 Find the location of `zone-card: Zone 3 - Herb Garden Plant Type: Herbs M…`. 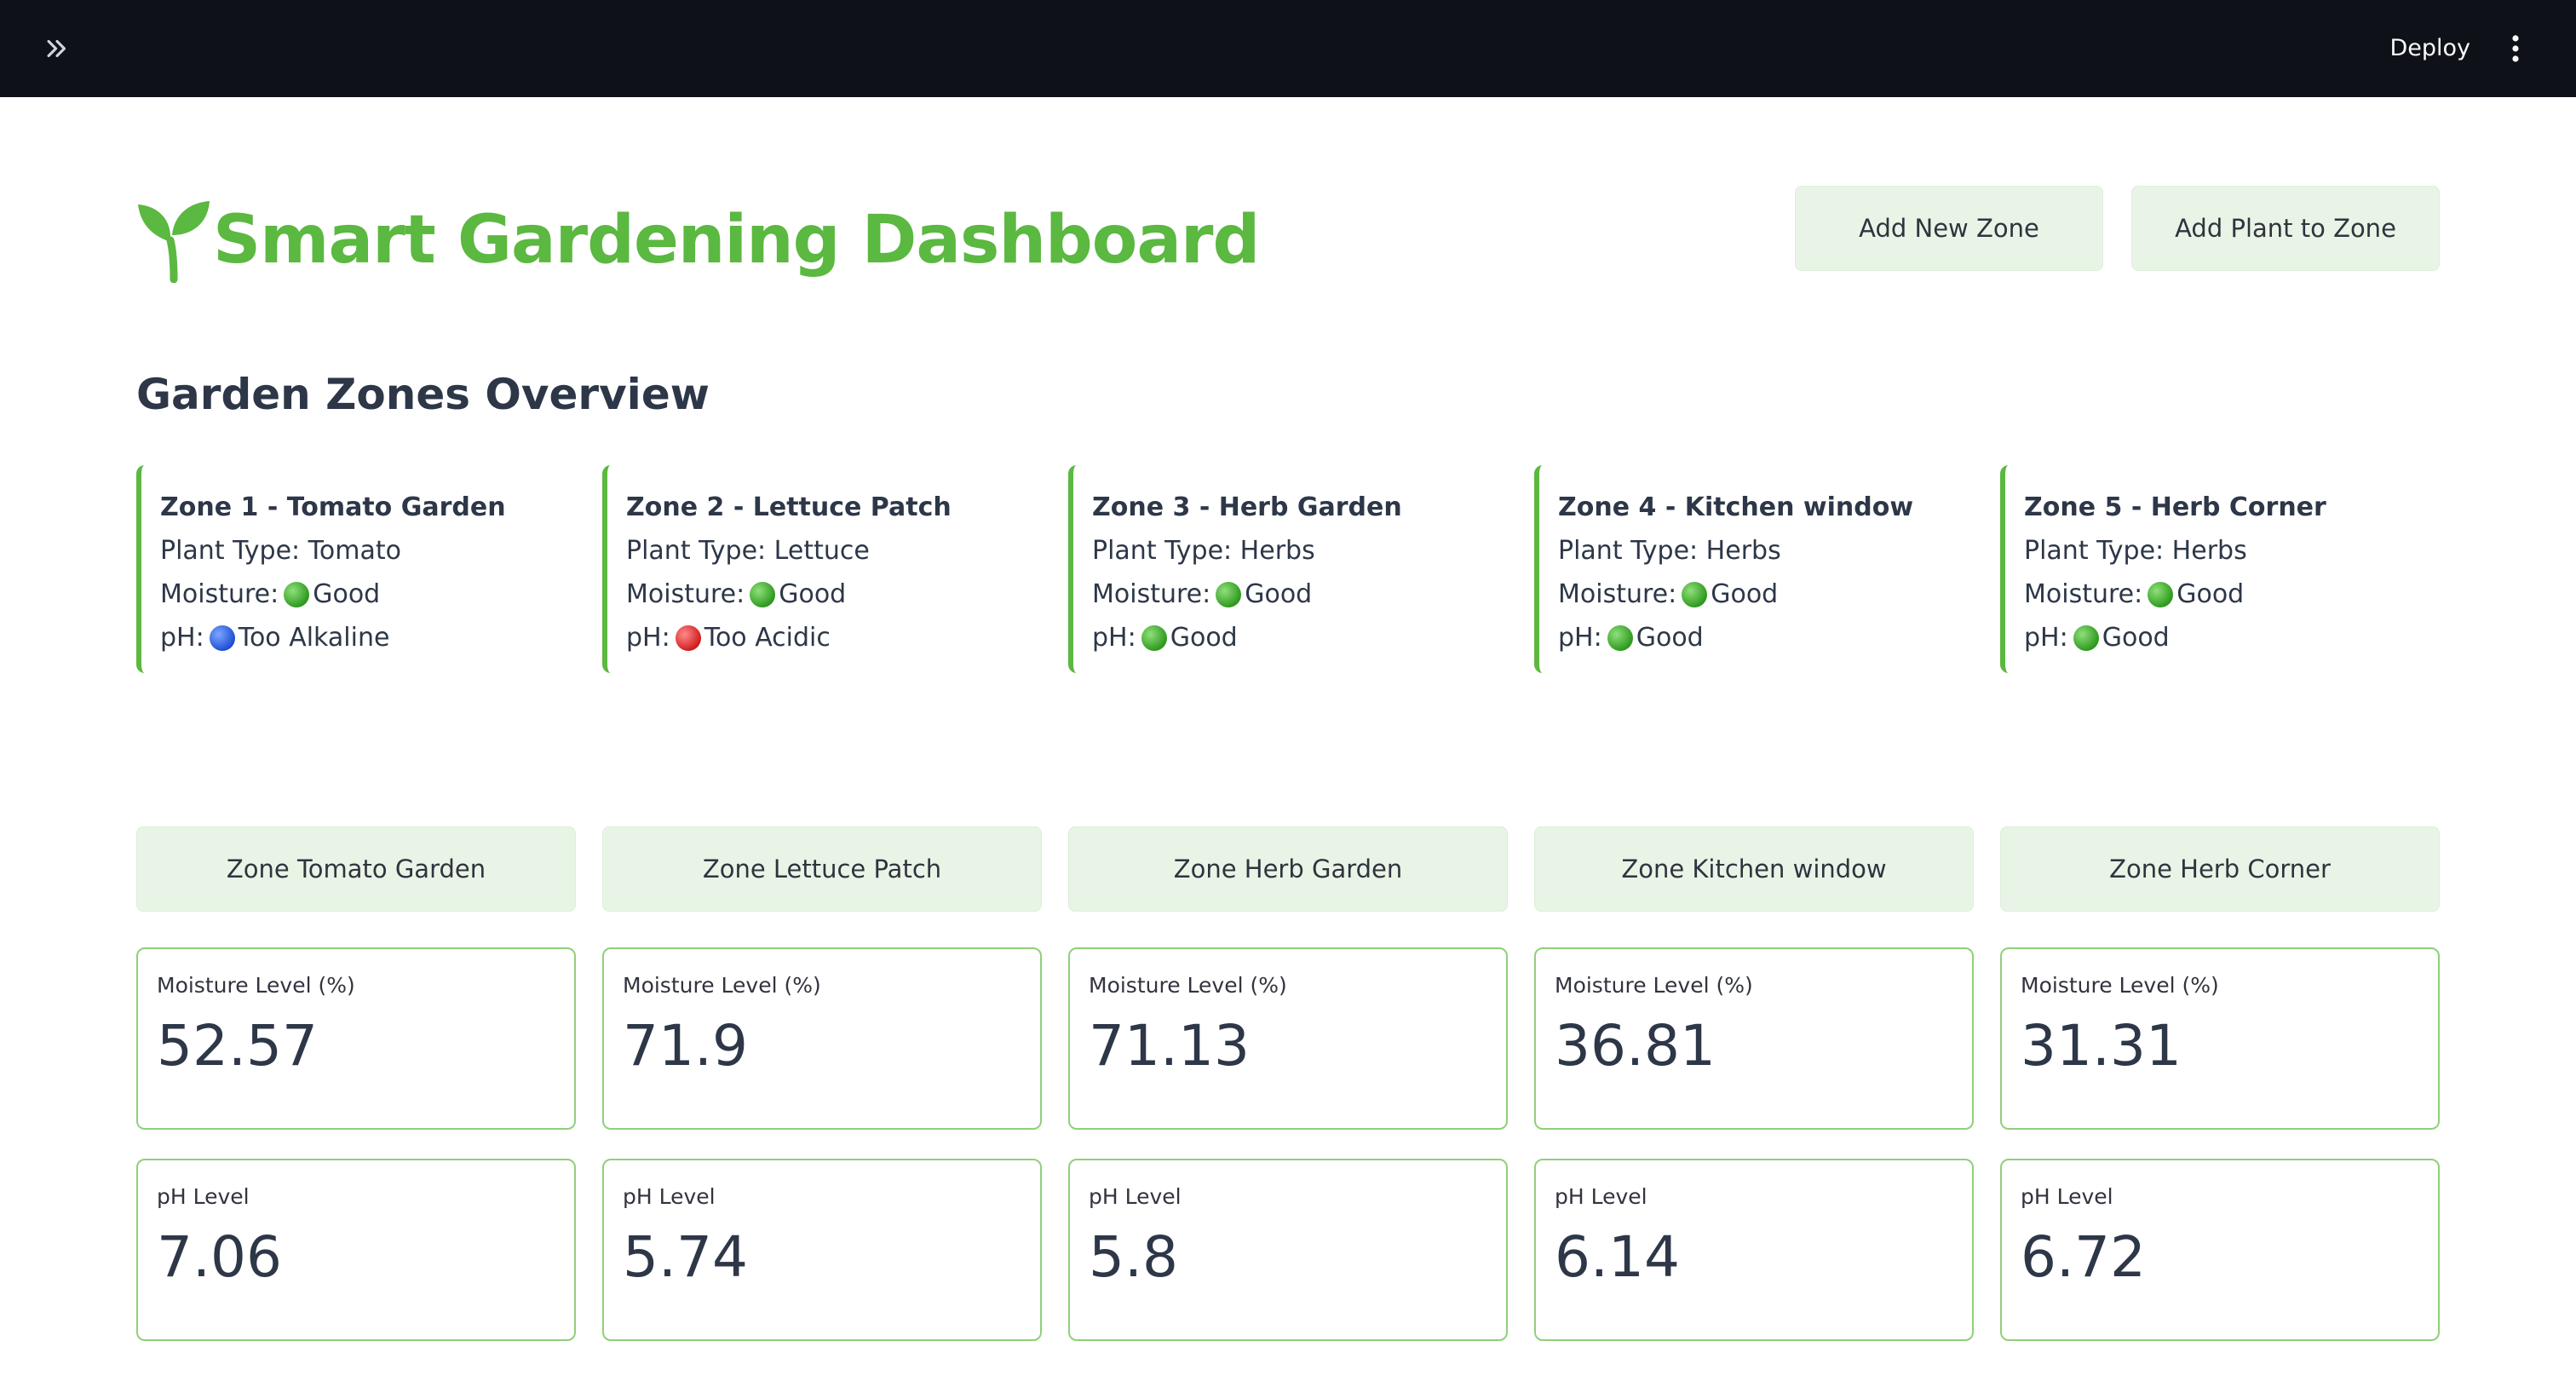

zone-card: Zone 3 - Herb Garden Plant Type: Herbs M… is located at coordinates (1281, 569).